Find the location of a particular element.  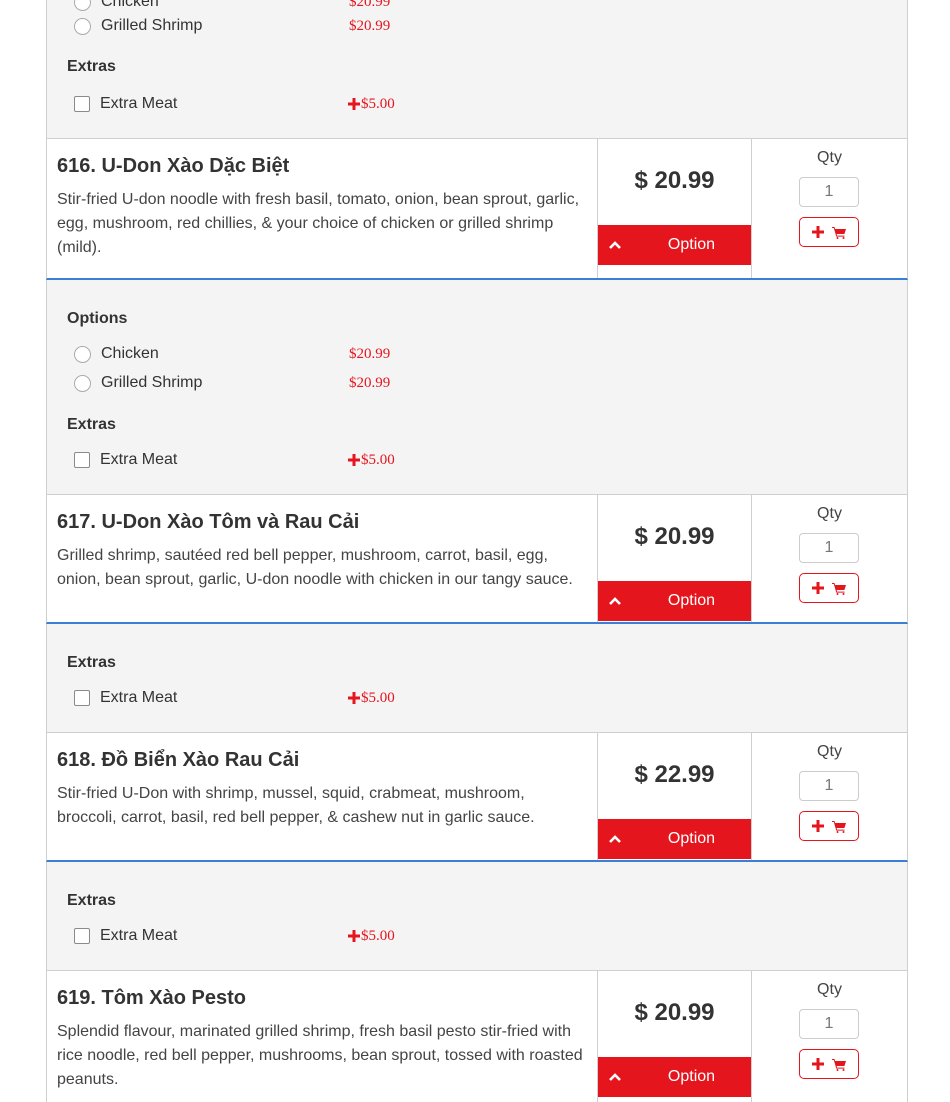

item-price: $ 22.99 is located at coordinates (674, 774).